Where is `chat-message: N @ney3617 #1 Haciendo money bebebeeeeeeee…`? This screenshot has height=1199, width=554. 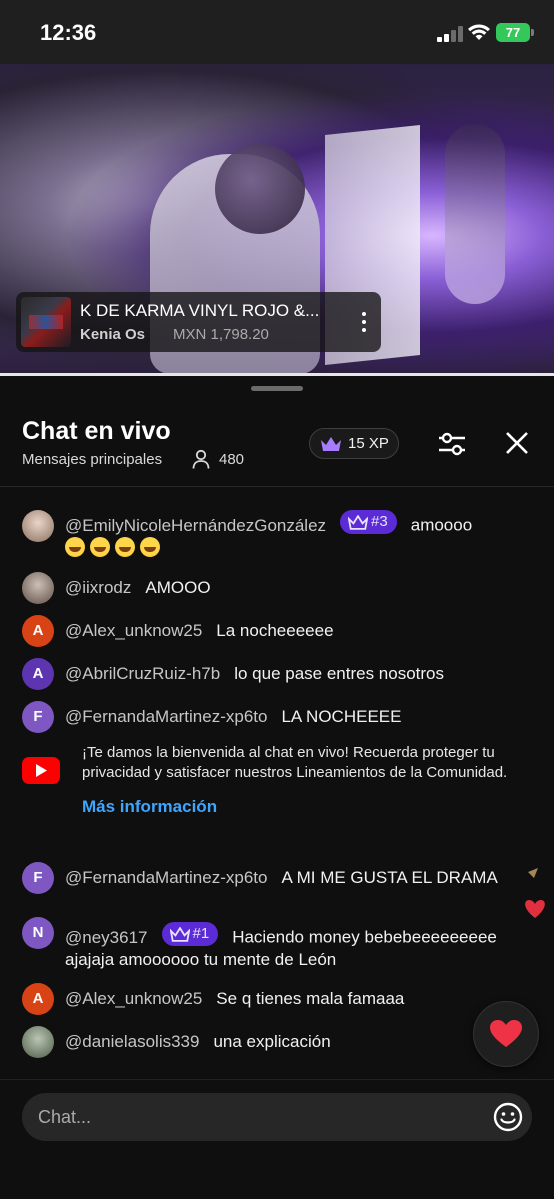
chat-message: N @ney3617 #1 Haciendo money bebebeeeeeeee… is located at coordinates (277, 944).